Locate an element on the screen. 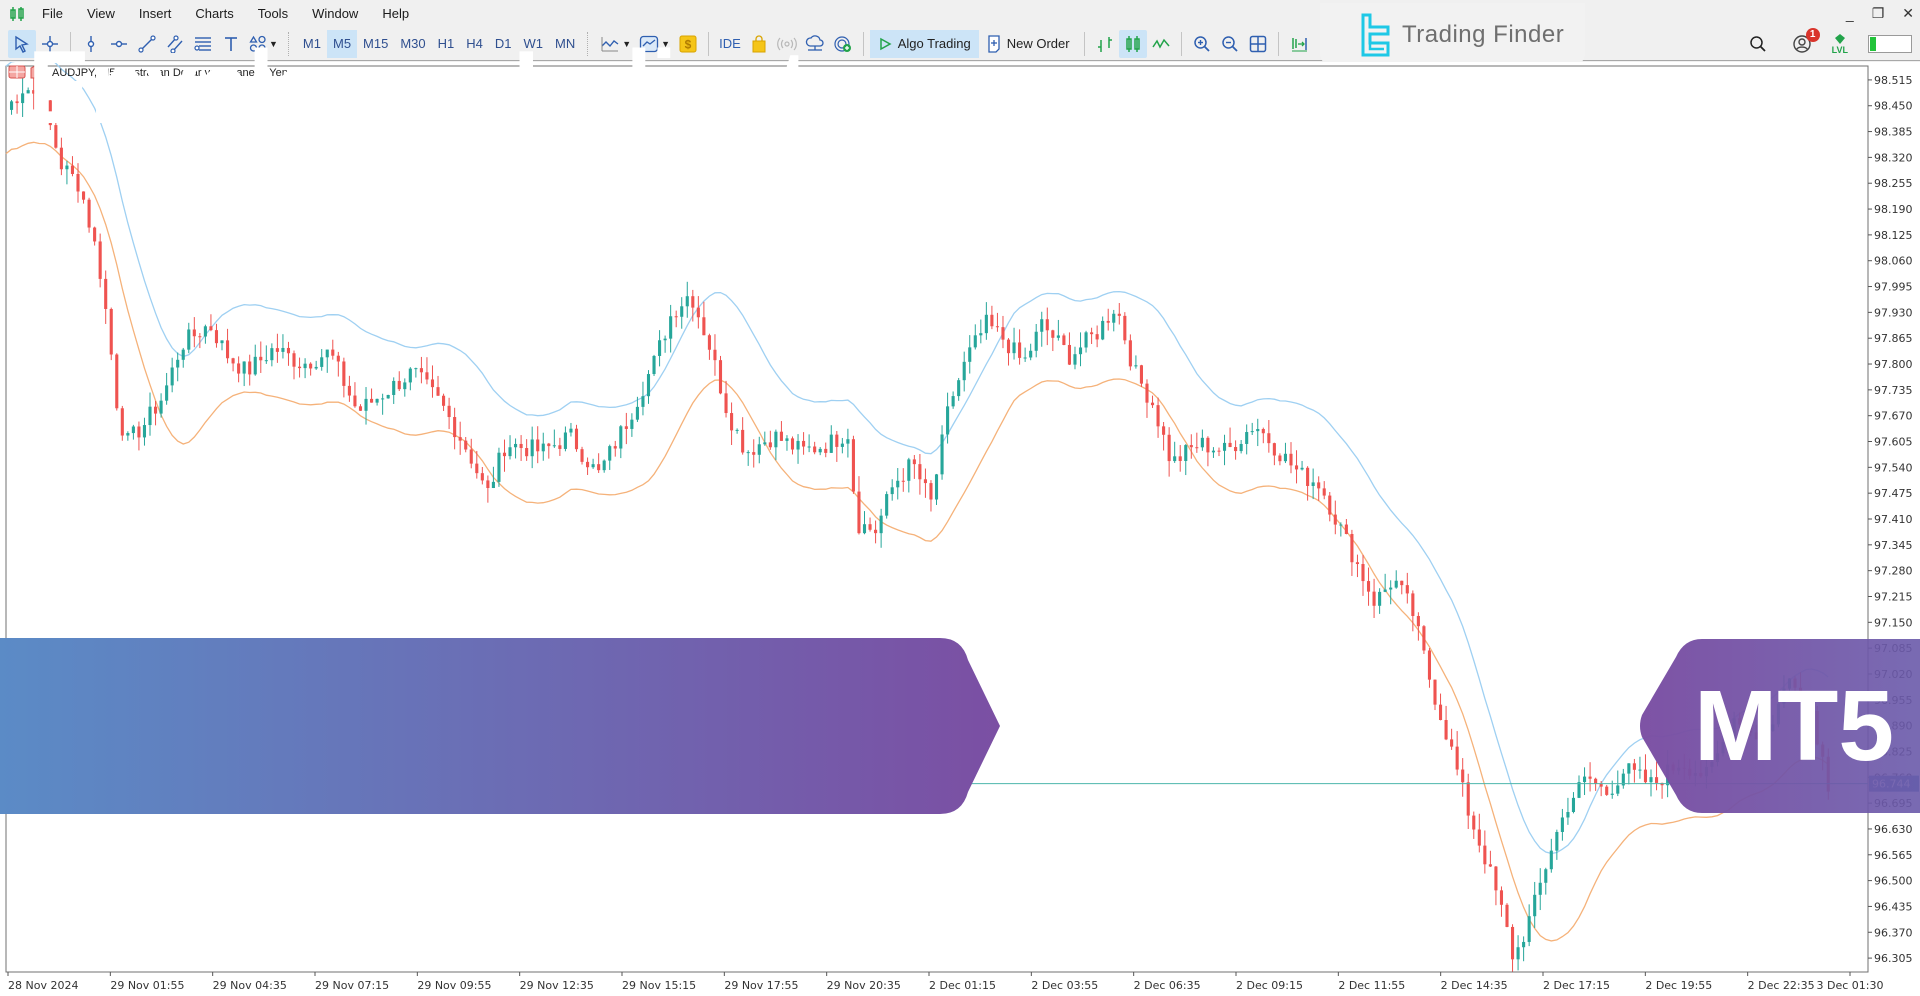  x-tick-label: 29 Nov 09:55 is located at coordinates (454, 985).